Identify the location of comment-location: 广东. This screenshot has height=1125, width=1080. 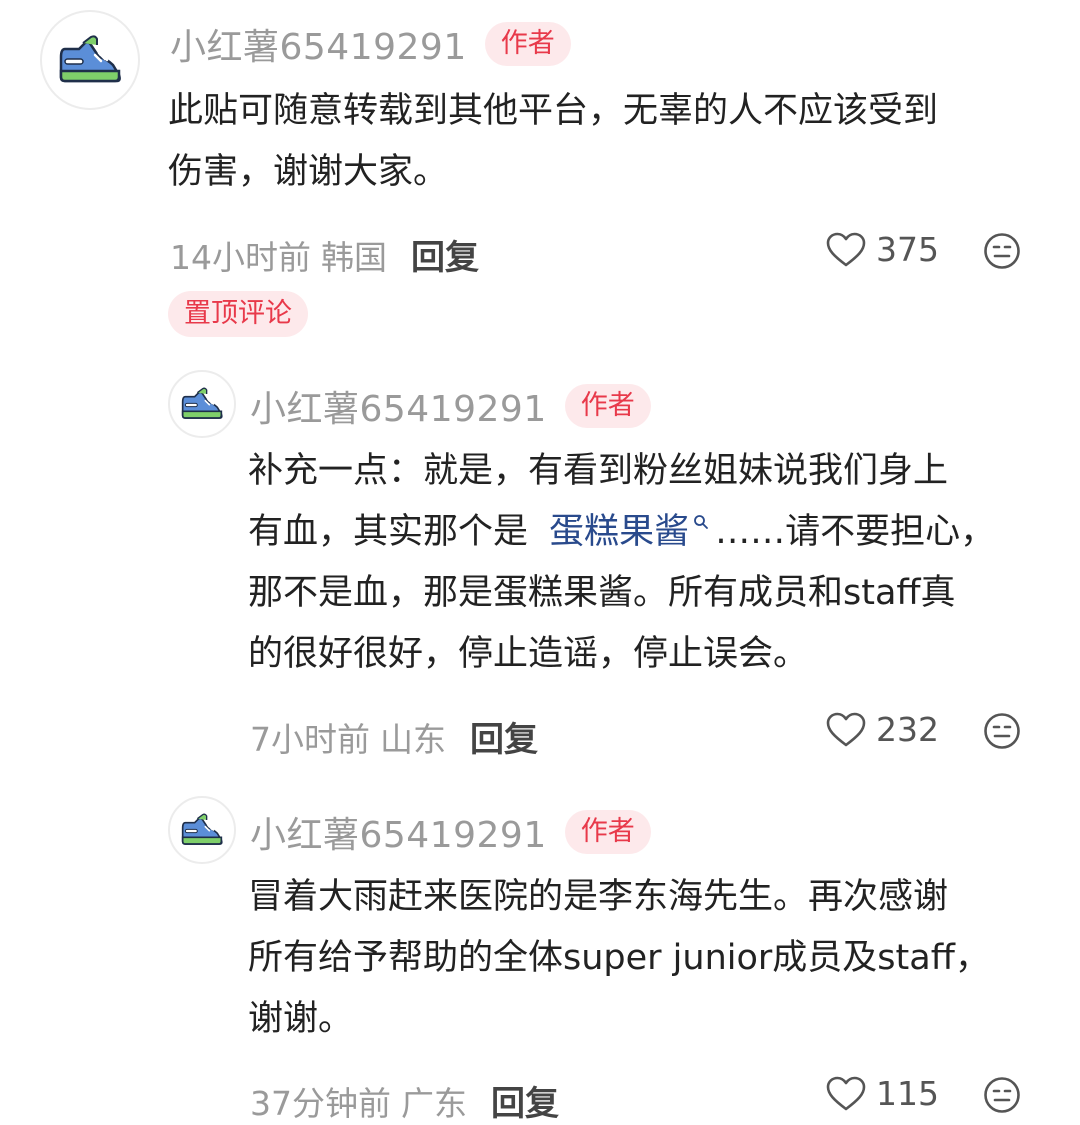
(434, 1103).